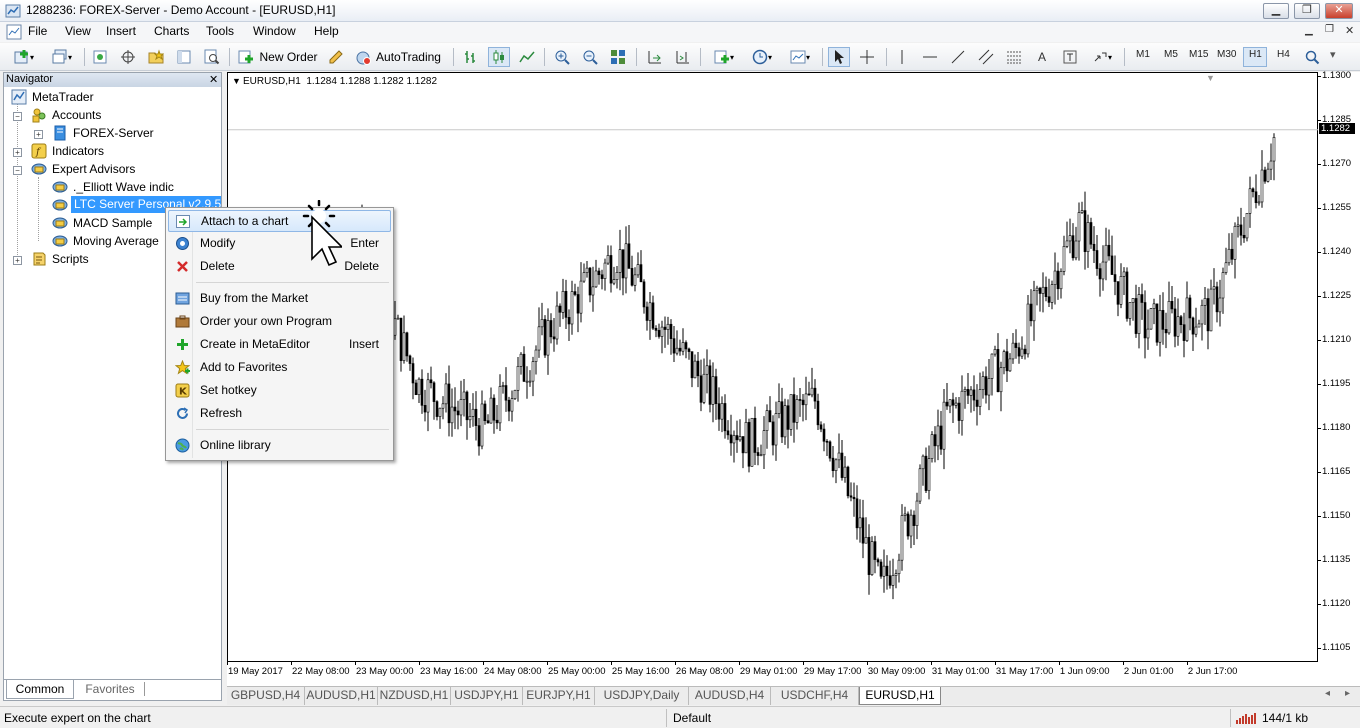  Describe the element at coordinates (110, 689) in the screenshot. I see `tab-favorites: Favorites` at that location.